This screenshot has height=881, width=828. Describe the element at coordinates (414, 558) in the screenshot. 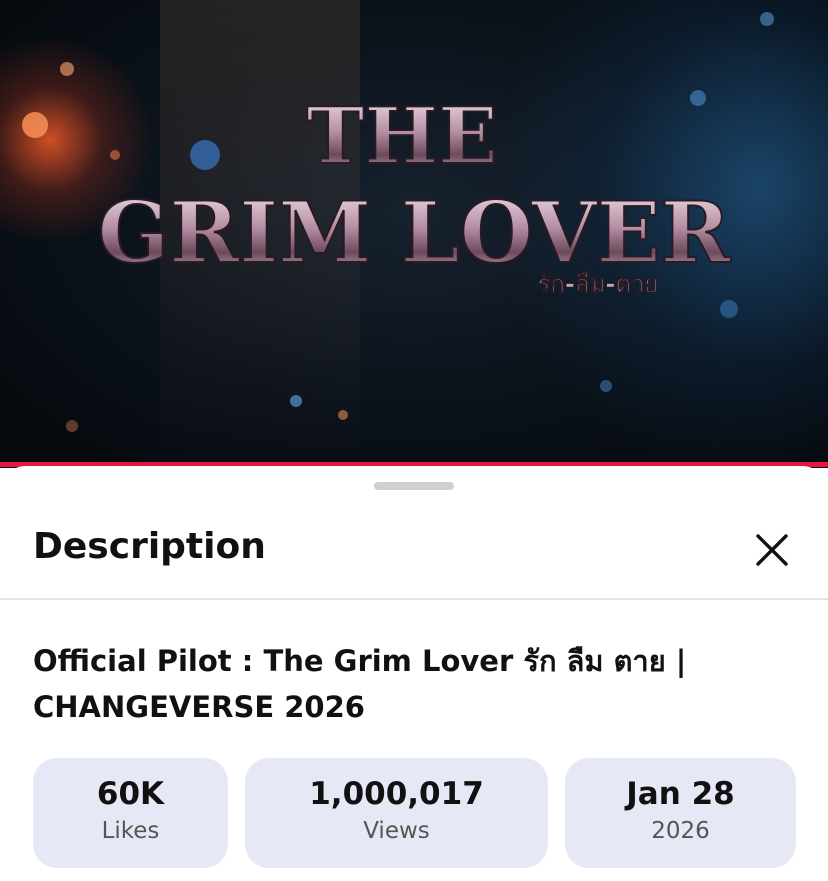

I see `sheet-header: Description` at that location.